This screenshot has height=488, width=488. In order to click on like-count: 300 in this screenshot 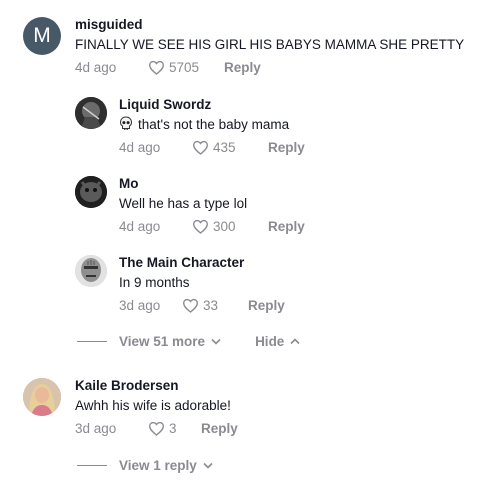, I will do `click(224, 226)`.